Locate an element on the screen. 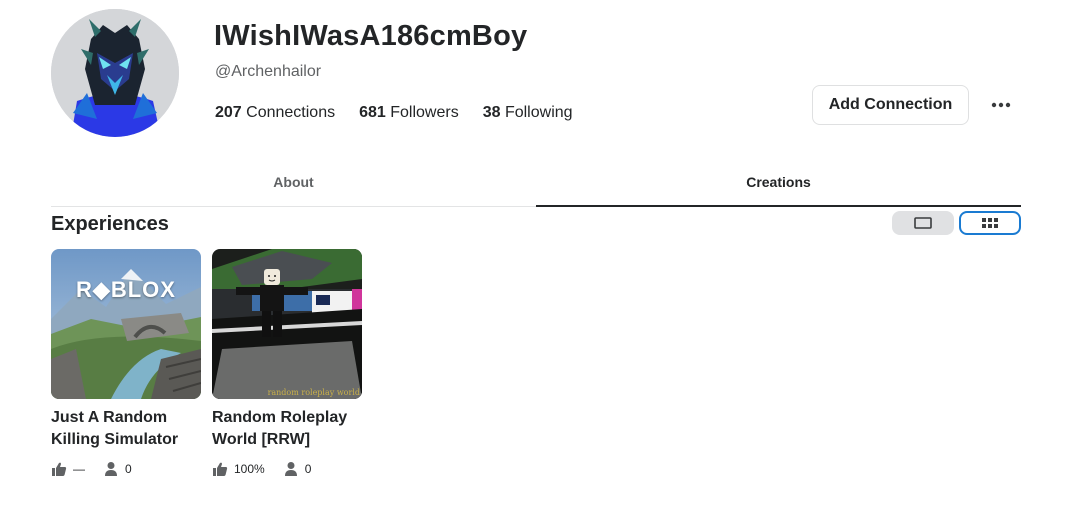 This screenshot has height=513, width=1073. landscape-thumbnail-image is located at coordinates (126, 324).